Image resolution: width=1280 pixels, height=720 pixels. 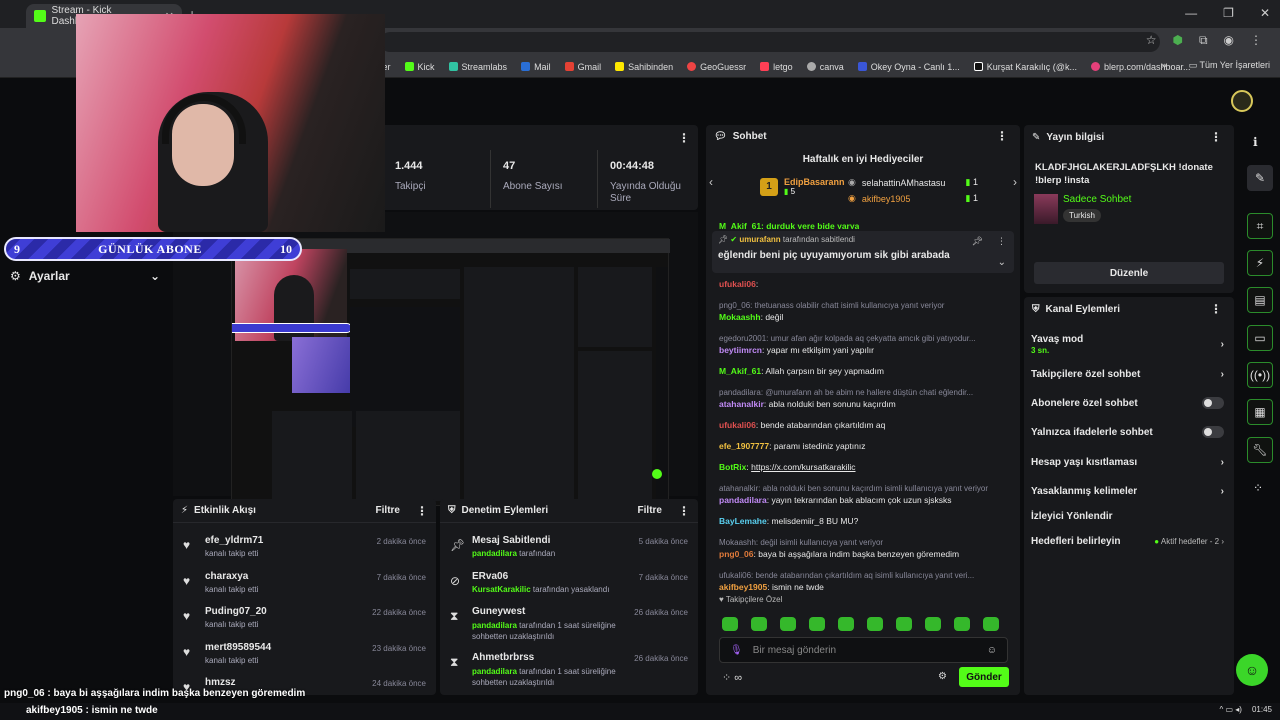 I want to click on bookmark-mail: Mail, so click(x=536, y=67).